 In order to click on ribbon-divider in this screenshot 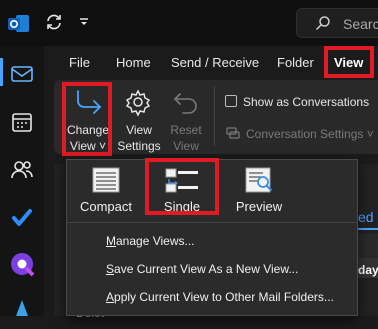, I will do `click(214, 116)`.